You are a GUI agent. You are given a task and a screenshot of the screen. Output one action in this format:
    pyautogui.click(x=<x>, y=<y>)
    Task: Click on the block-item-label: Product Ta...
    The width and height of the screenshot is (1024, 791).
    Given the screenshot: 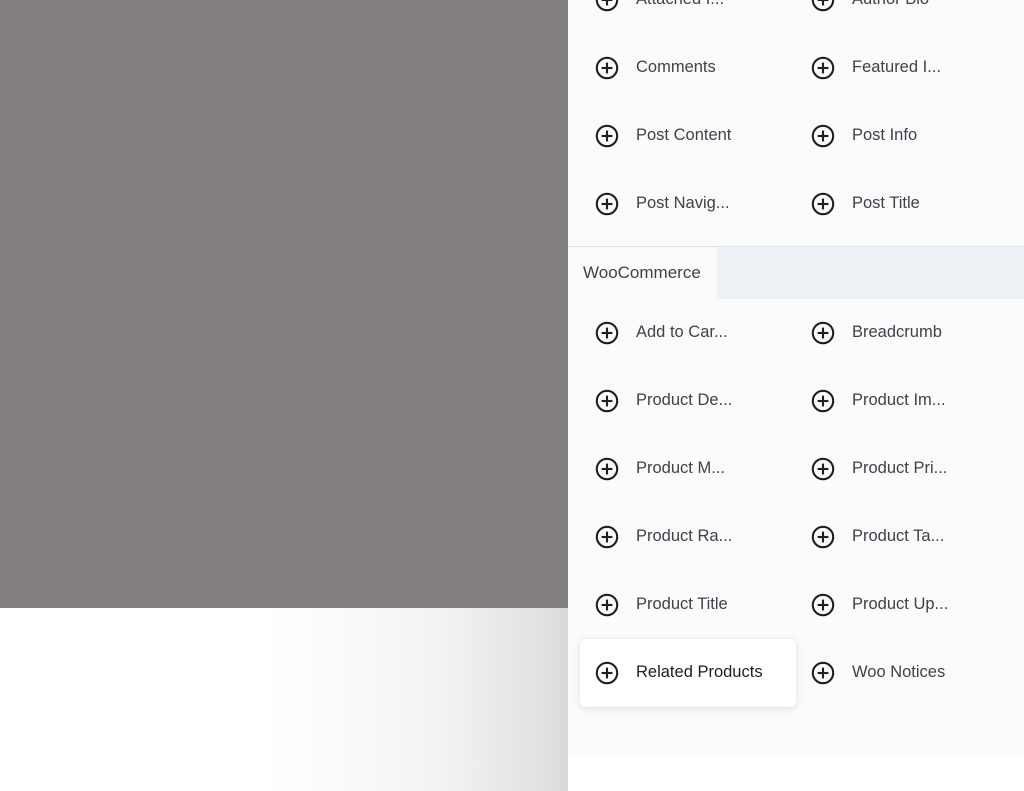 What is the action you would take?
    pyautogui.click(x=898, y=536)
    